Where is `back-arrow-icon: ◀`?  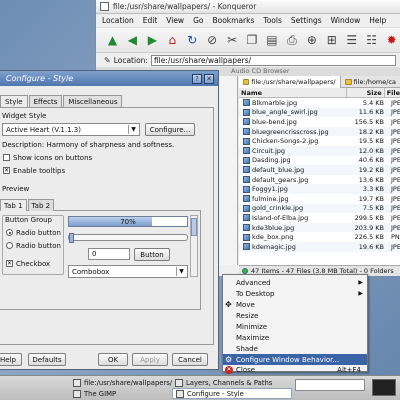 back-arrow-icon: ◀ is located at coordinates (132, 40).